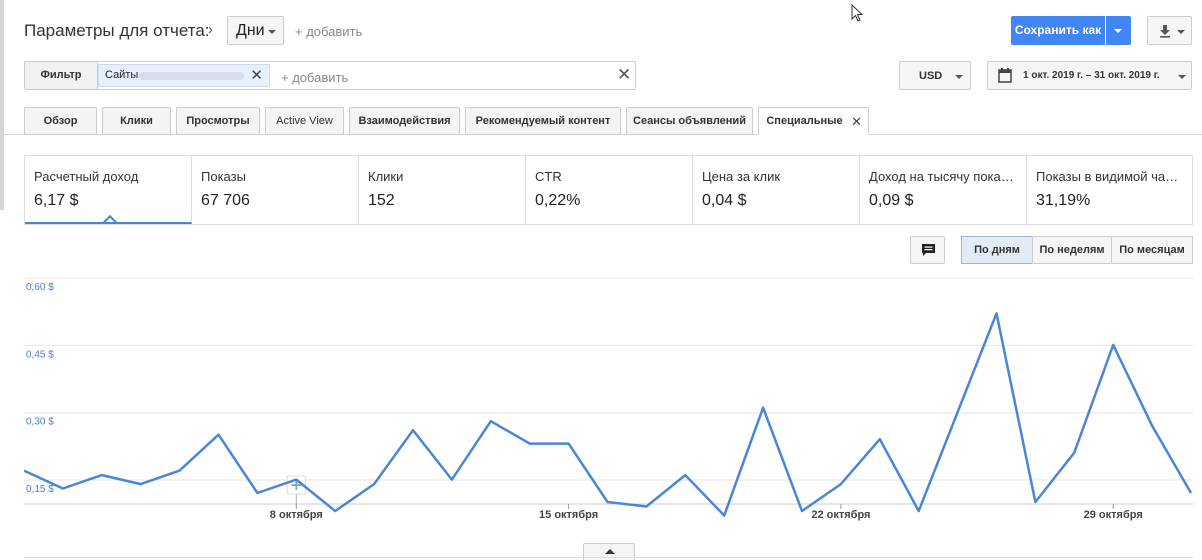 Image resolution: width=1202 pixels, height=560 pixels. Describe the element at coordinates (1072, 250) in the screenshot. I see `period-weekly-button: По неделям` at that location.